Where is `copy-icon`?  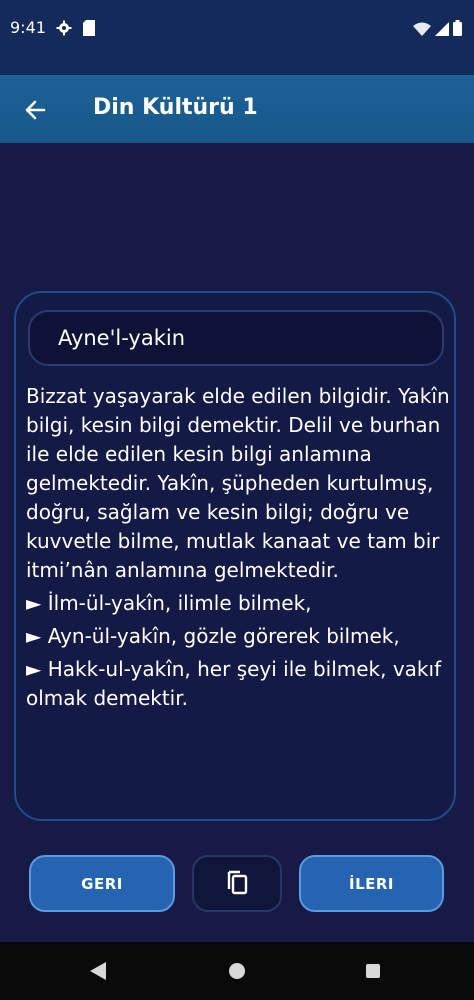
copy-icon is located at coordinates (237, 884).